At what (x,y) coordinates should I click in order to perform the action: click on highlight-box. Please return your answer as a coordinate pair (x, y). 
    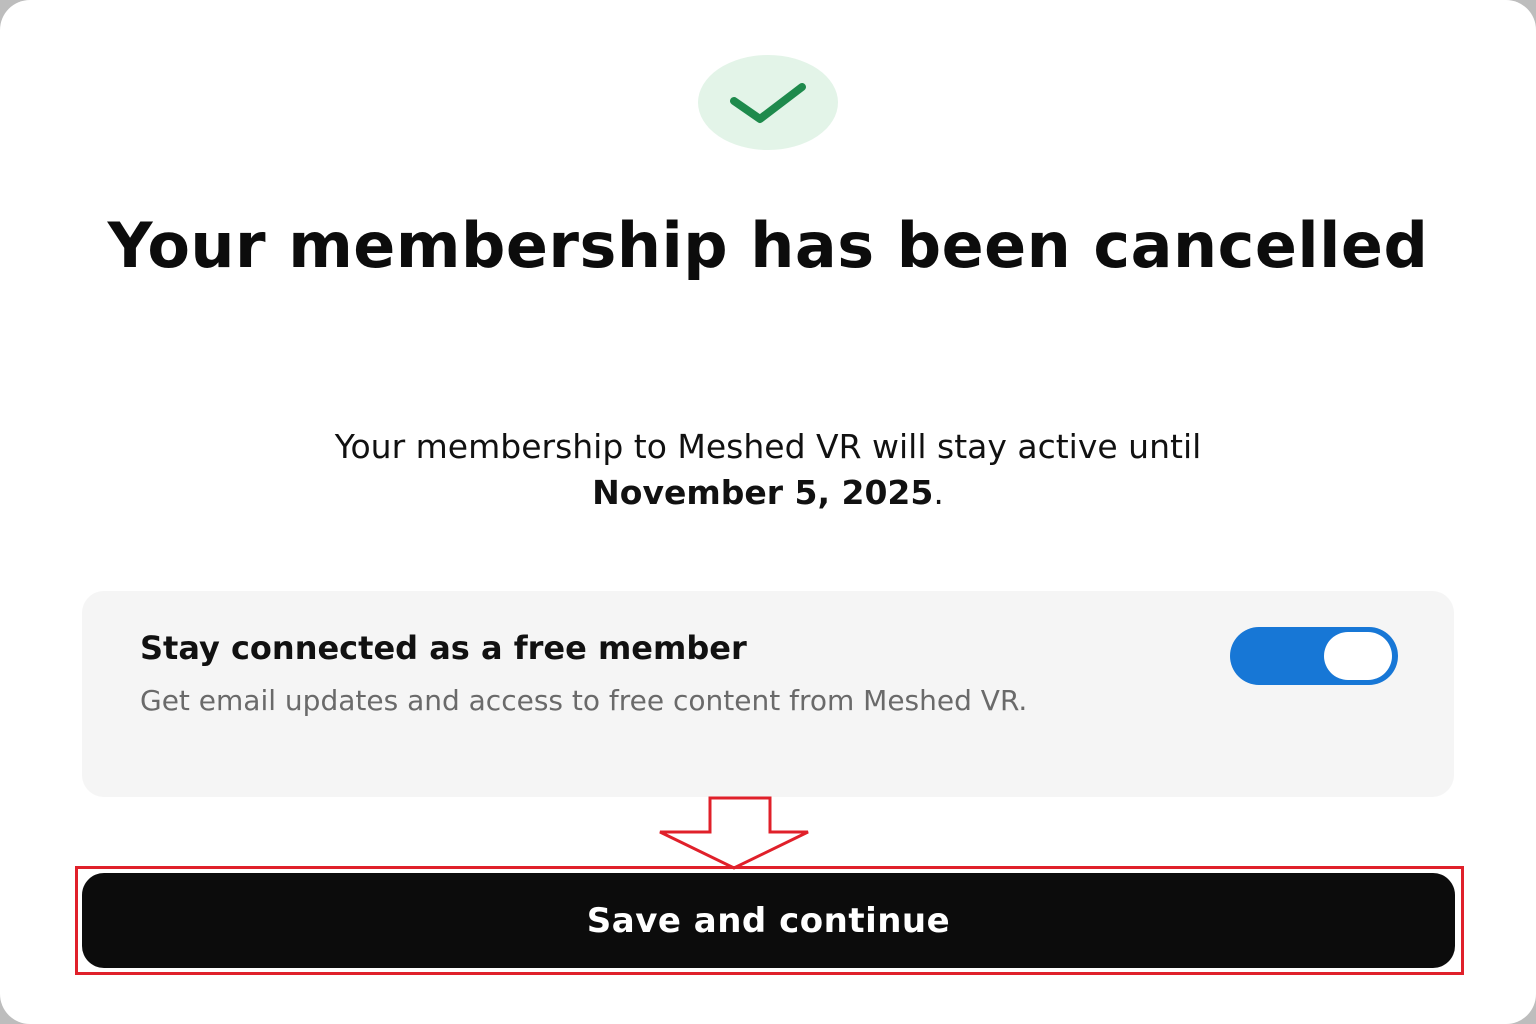
    Looking at the image, I should click on (769, 920).